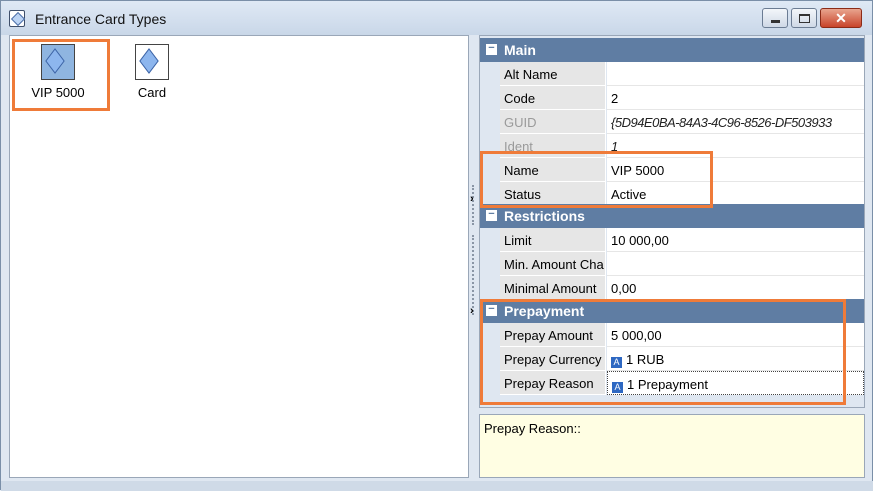  I want to click on close-button: ✕, so click(841, 18).